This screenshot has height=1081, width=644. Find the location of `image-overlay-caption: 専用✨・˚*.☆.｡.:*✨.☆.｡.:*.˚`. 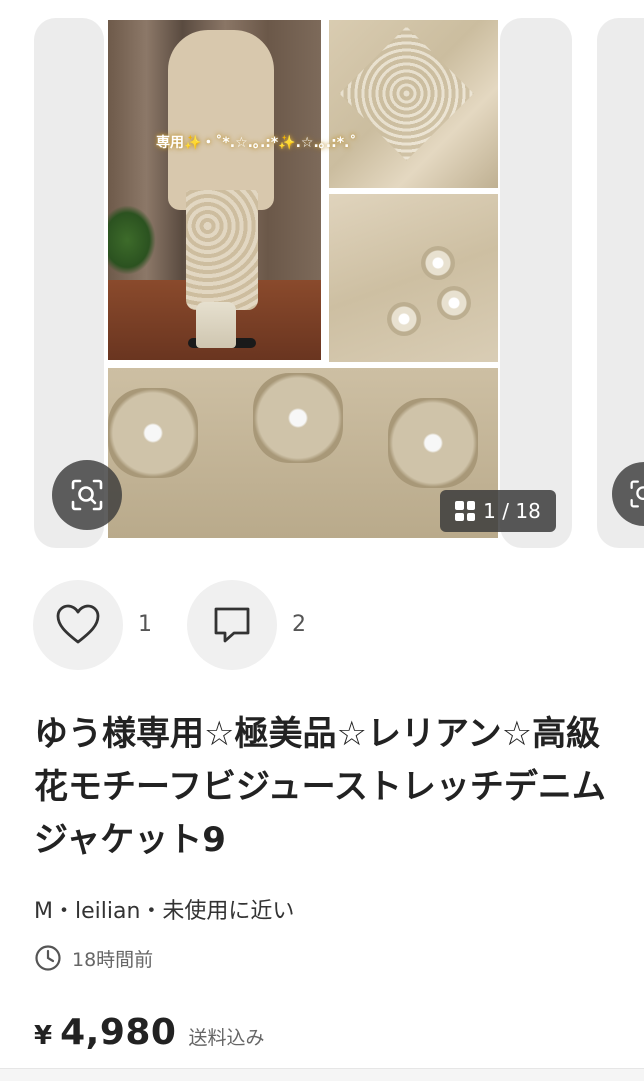

image-overlay-caption: 専用✨・˚*.☆.｡.:*✨.☆.｡.:*.˚ is located at coordinates (256, 143).